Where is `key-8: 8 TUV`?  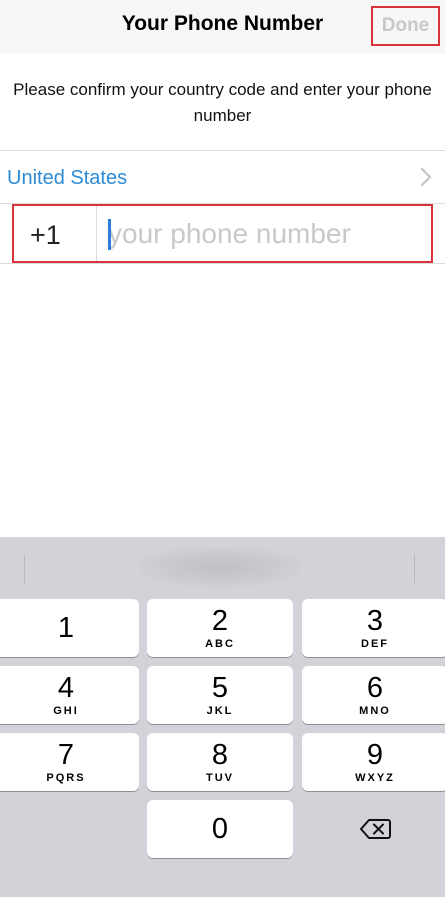 key-8: 8 TUV is located at coordinates (220, 762).